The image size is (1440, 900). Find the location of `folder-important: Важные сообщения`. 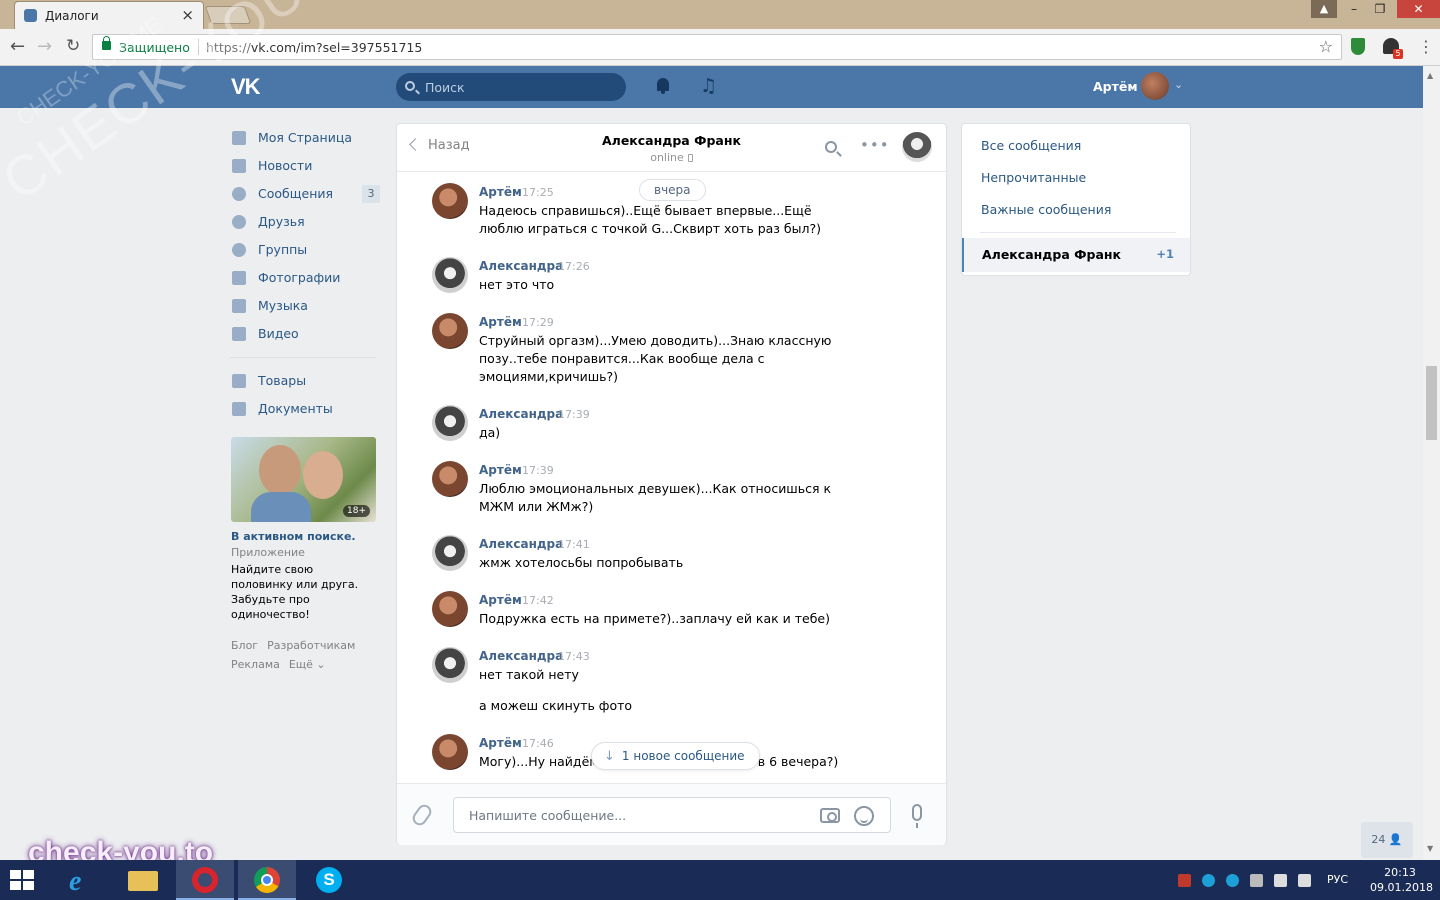

folder-important: Важные сообщения is located at coordinates (1046, 209).